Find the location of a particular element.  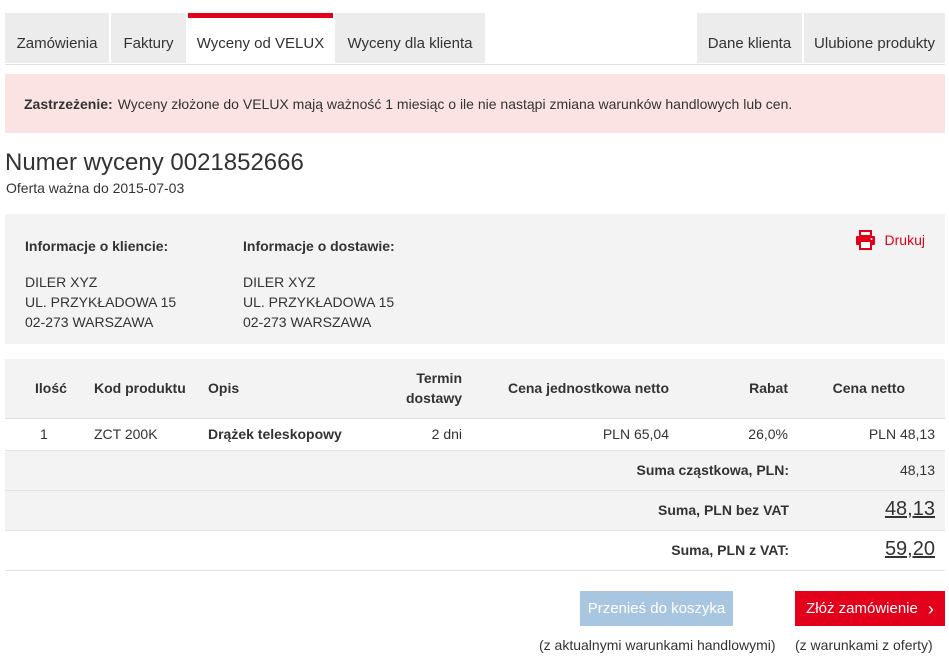

move-to-cart-button: Przenieś do koszyka is located at coordinates (656, 608).